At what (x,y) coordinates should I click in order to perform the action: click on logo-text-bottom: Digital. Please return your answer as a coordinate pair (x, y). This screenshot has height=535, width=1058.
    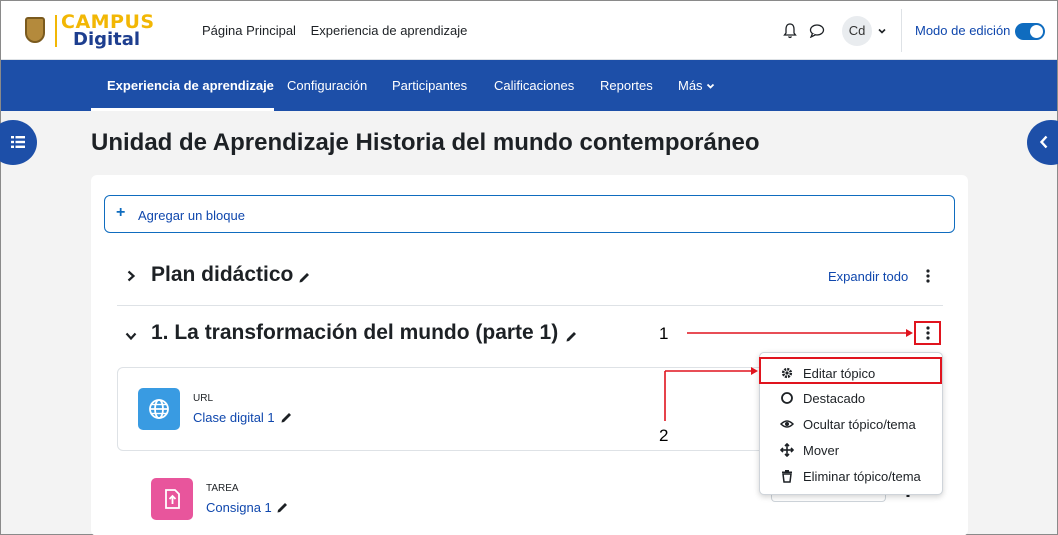
    Looking at the image, I should click on (107, 39).